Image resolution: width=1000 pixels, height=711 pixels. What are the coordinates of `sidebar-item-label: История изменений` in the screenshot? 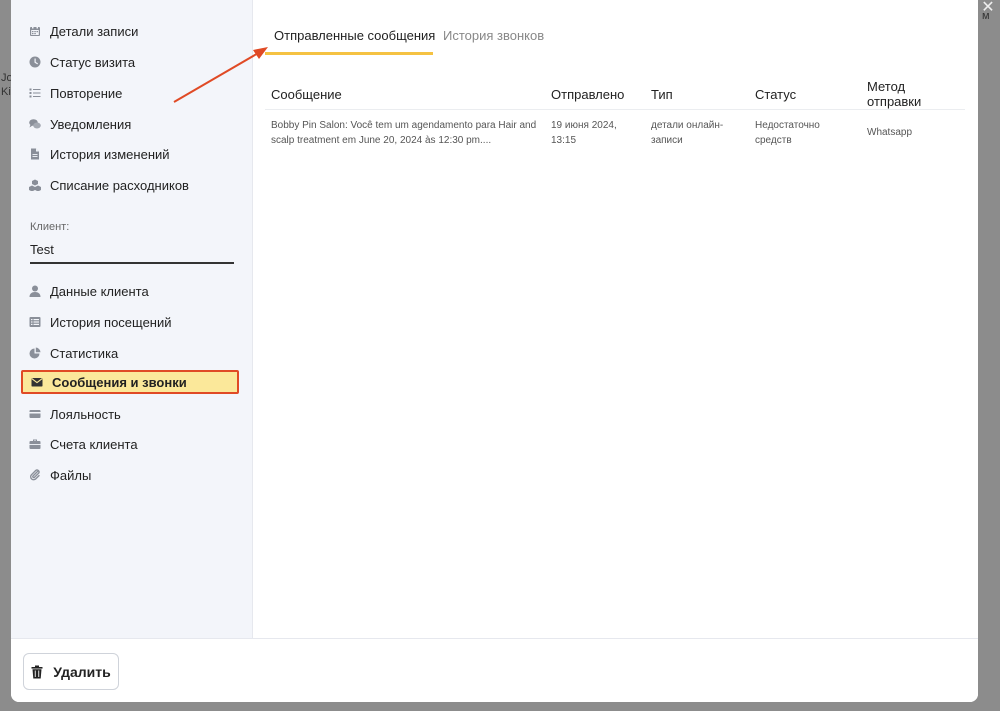 It's located at (110, 154).